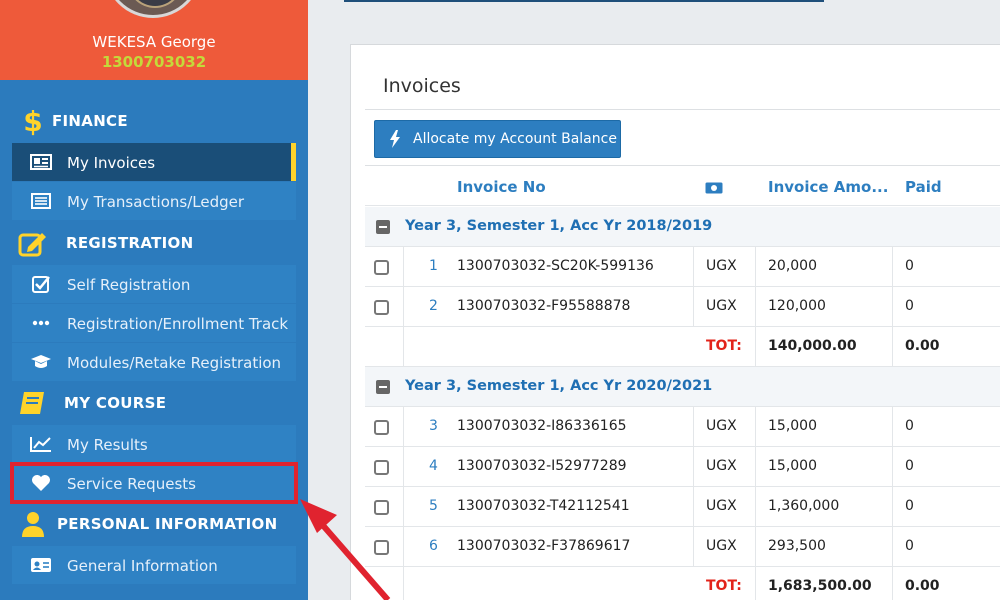 This screenshot has height=600, width=1000. I want to click on annotation-arrow, so click(345, 549).